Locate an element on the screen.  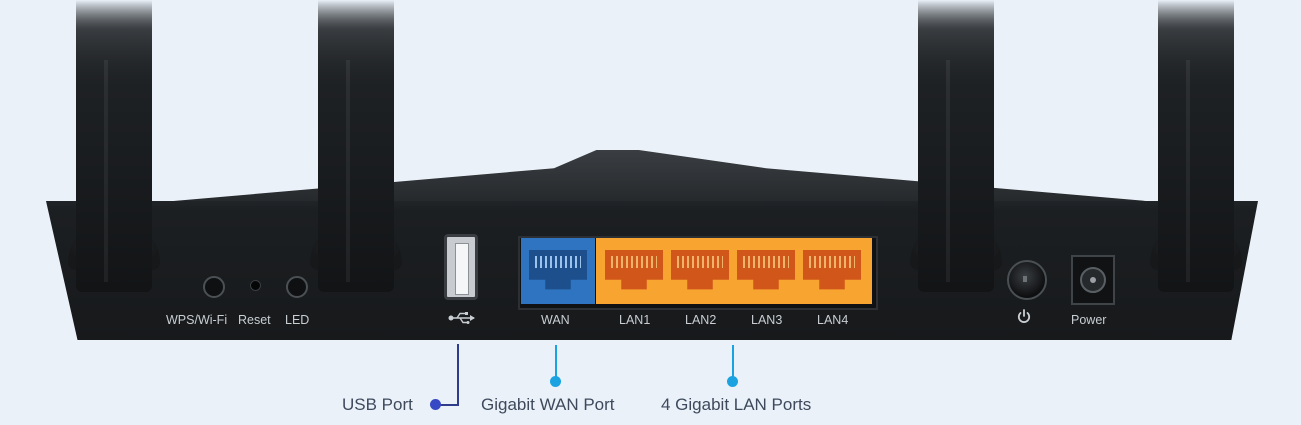
wan-label: WAN is located at coordinates (555, 320).